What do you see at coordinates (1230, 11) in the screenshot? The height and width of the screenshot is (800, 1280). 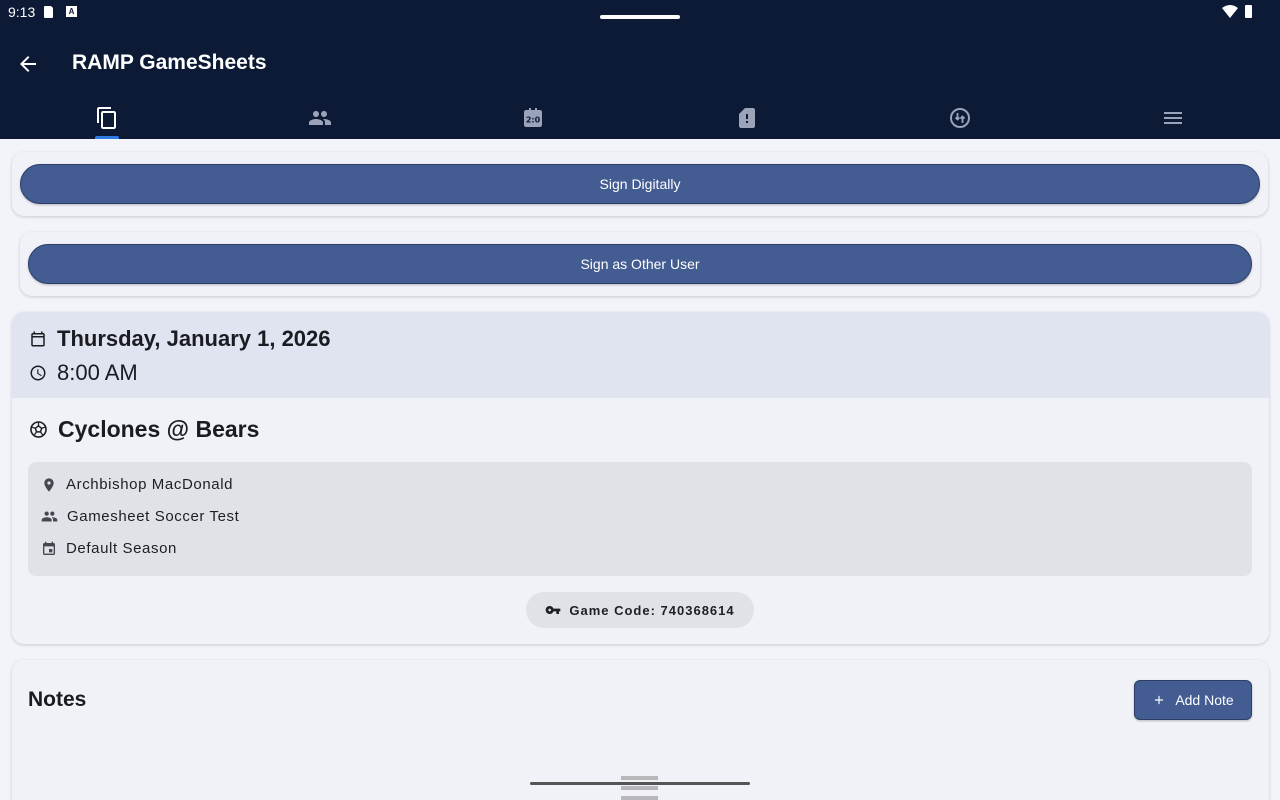 I see `wifi-icon` at bounding box center [1230, 11].